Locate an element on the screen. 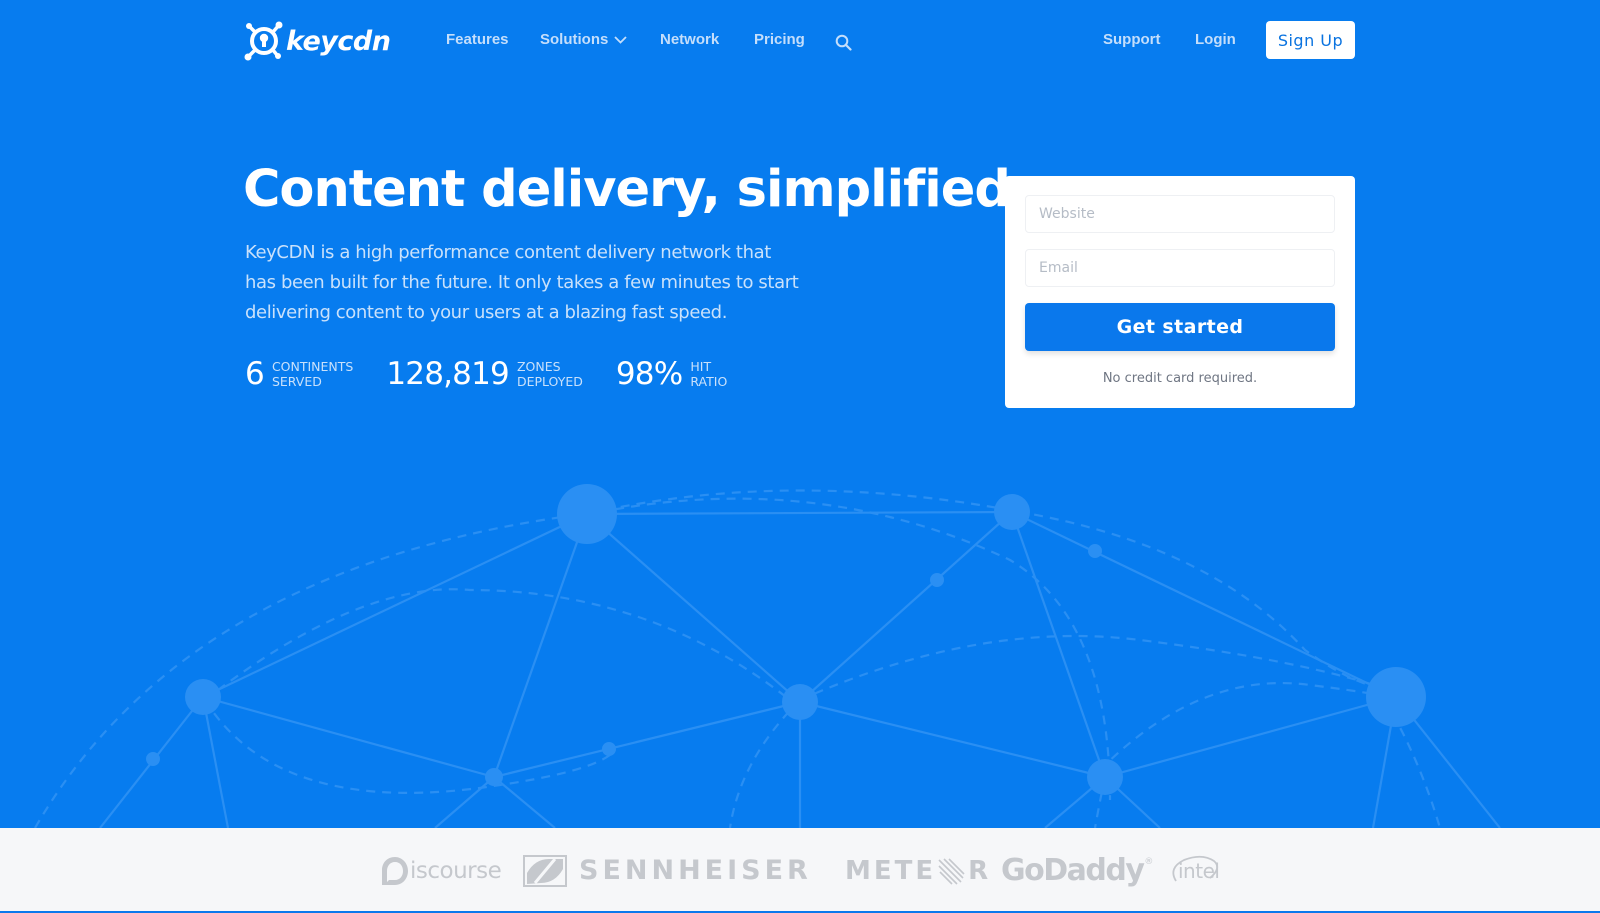 This screenshot has height=913, width=1600. discourse-mark-icon is located at coordinates (395, 870).